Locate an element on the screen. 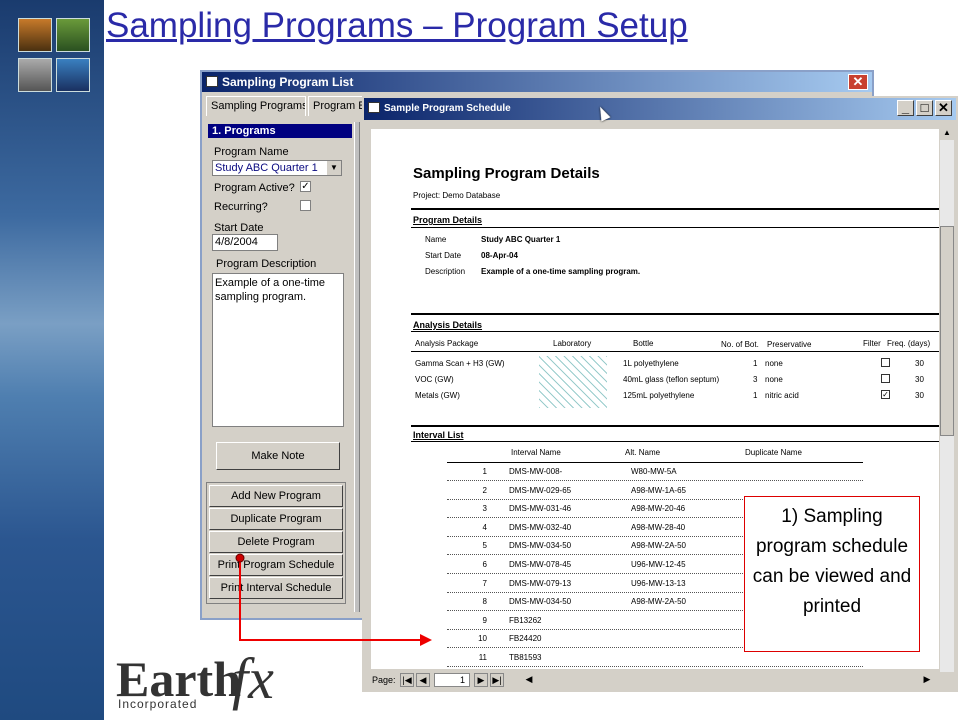 The width and height of the screenshot is (960, 720). earthfx-logo-fx: fx is located at coordinates (253, 678).